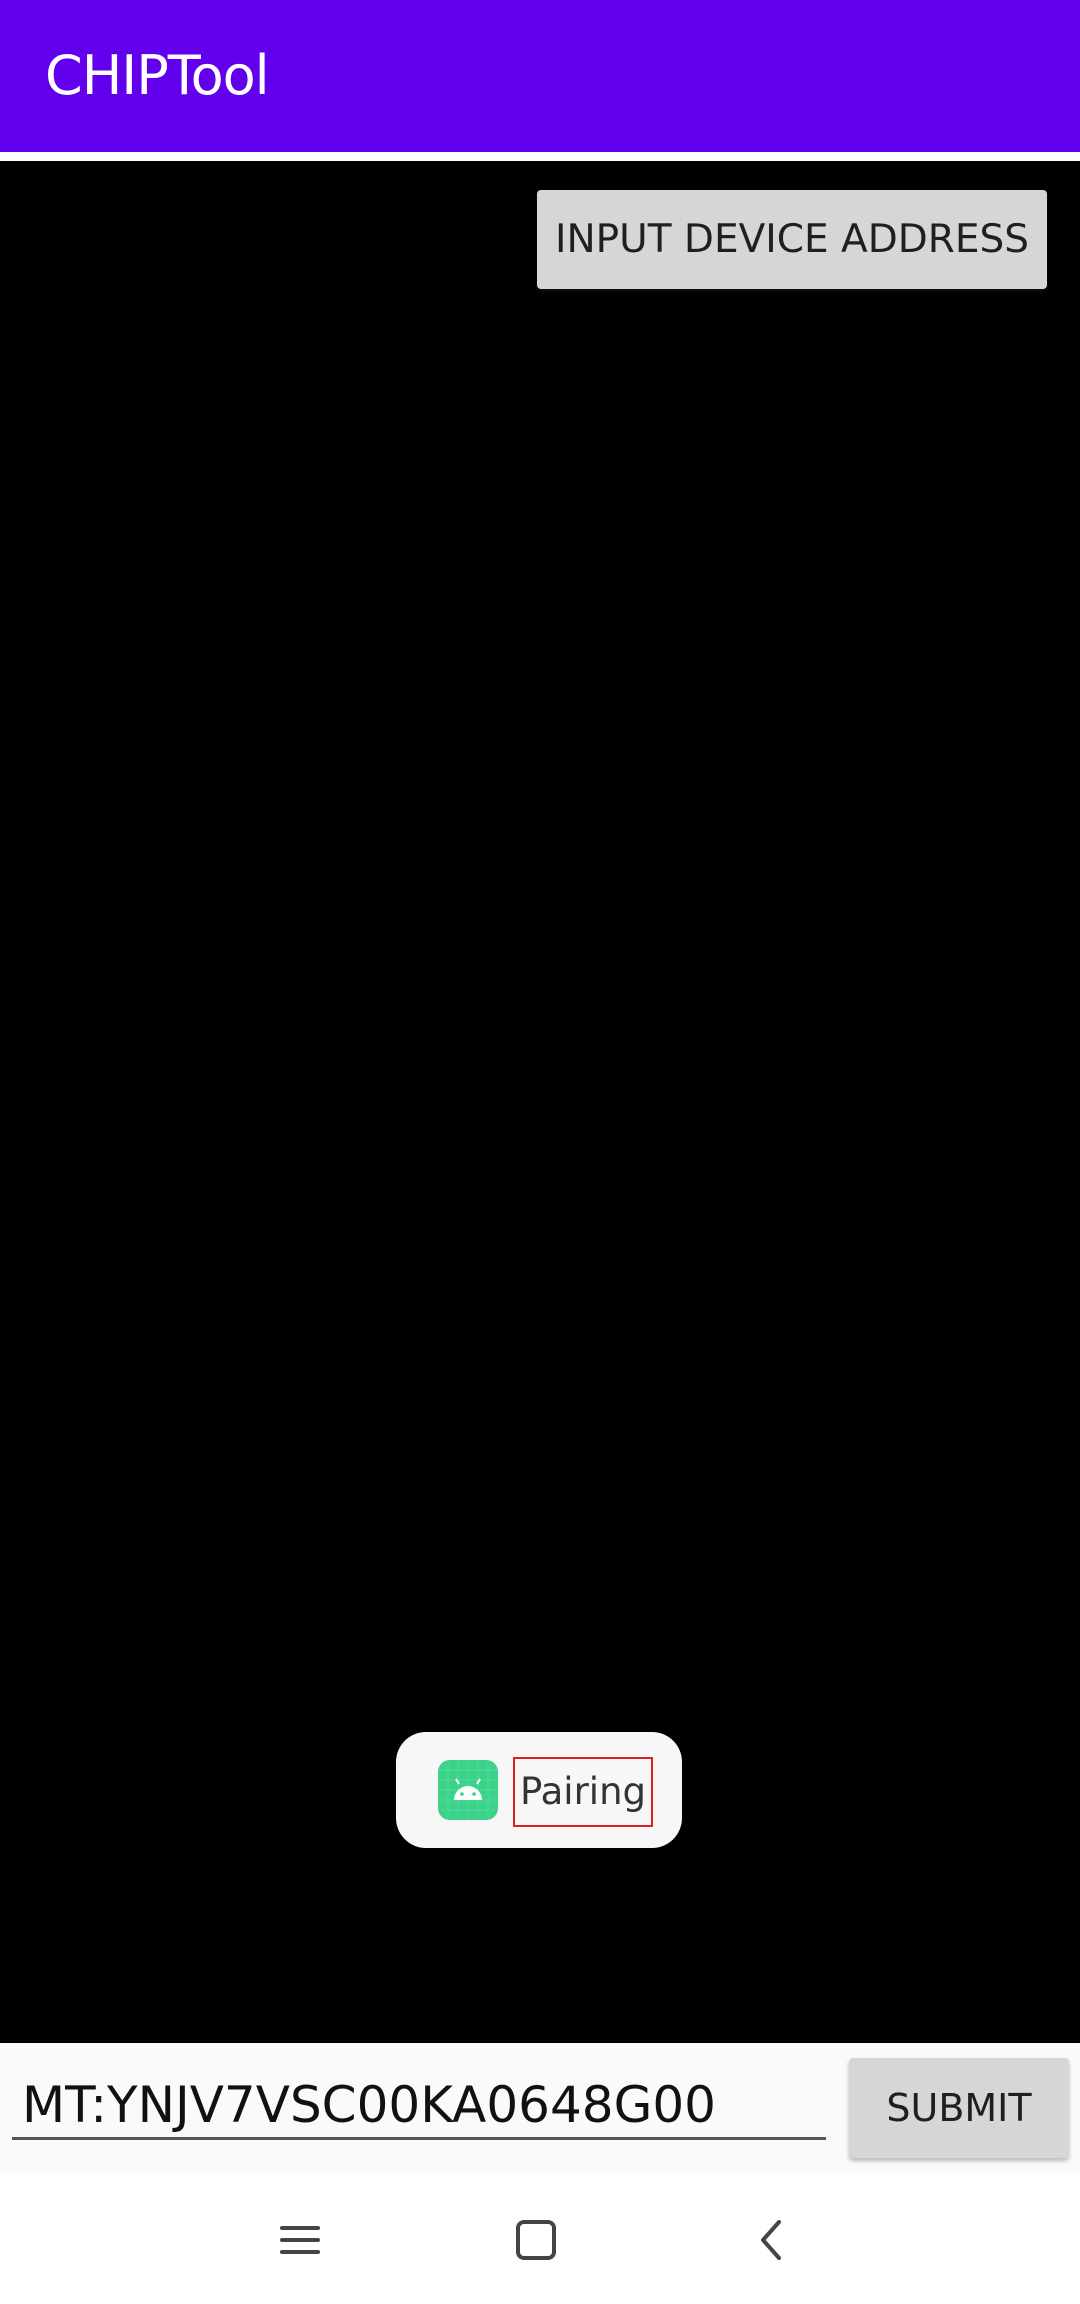 The width and height of the screenshot is (1080, 2304). Describe the element at coordinates (536, 2240) in the screenshot. I see `home-icon` at that location.